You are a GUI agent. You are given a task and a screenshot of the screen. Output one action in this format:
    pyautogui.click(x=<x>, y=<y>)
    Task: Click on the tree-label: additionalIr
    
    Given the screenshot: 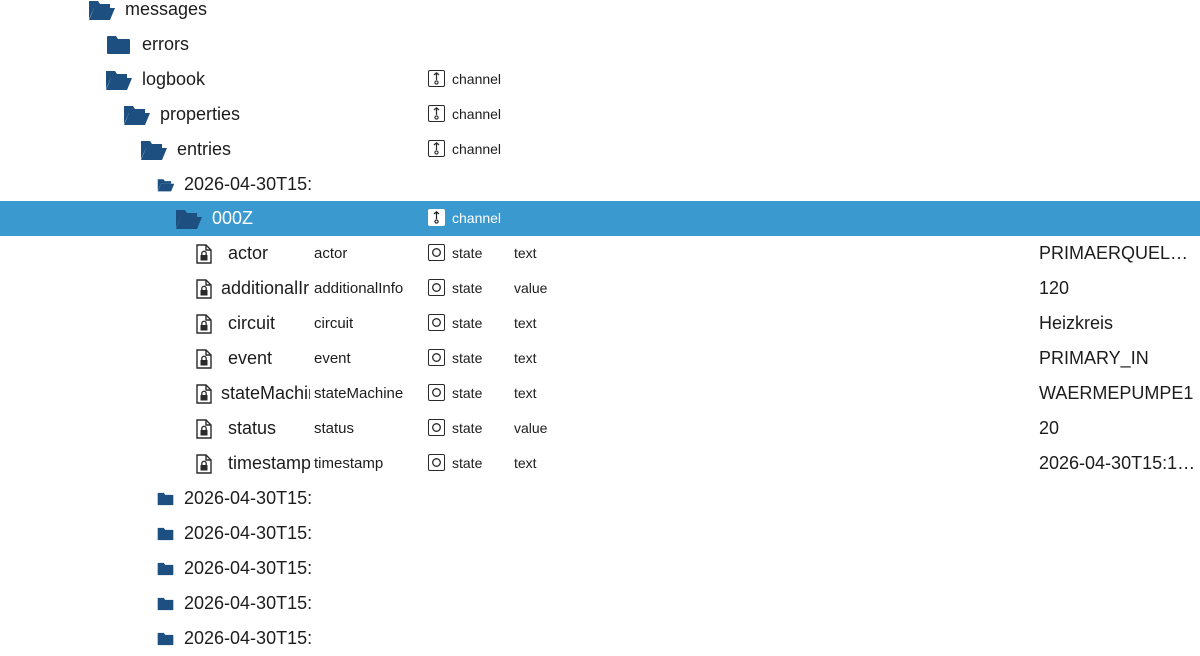 What is the action you would take?
    pyautogui.click(x=265, y=288)
    